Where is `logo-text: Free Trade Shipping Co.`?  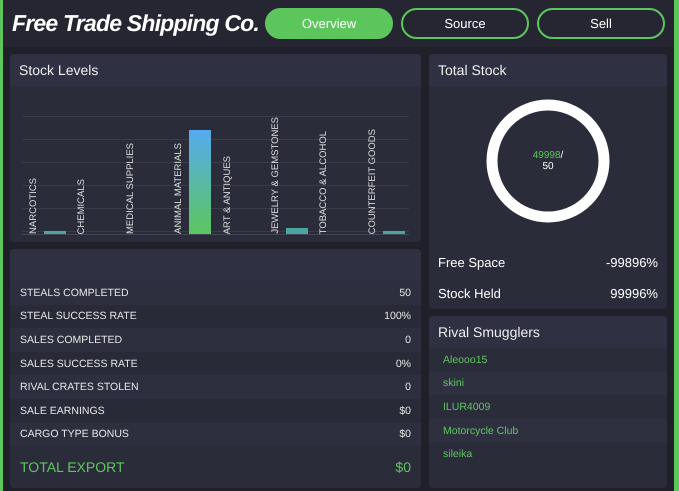 logo-text: Free Trade Shipping Co. is located at coordinates (135, 23).